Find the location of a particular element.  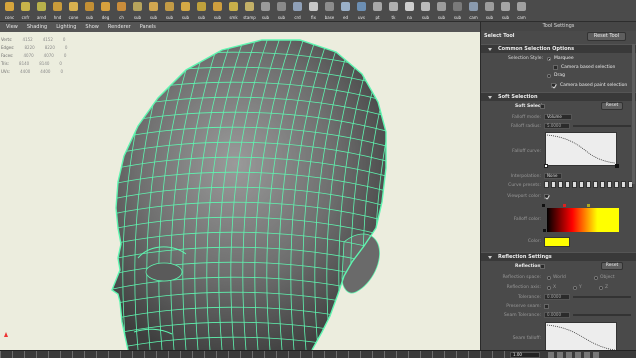

shelf-tool-6: deg is located at coordinates (105, 10).